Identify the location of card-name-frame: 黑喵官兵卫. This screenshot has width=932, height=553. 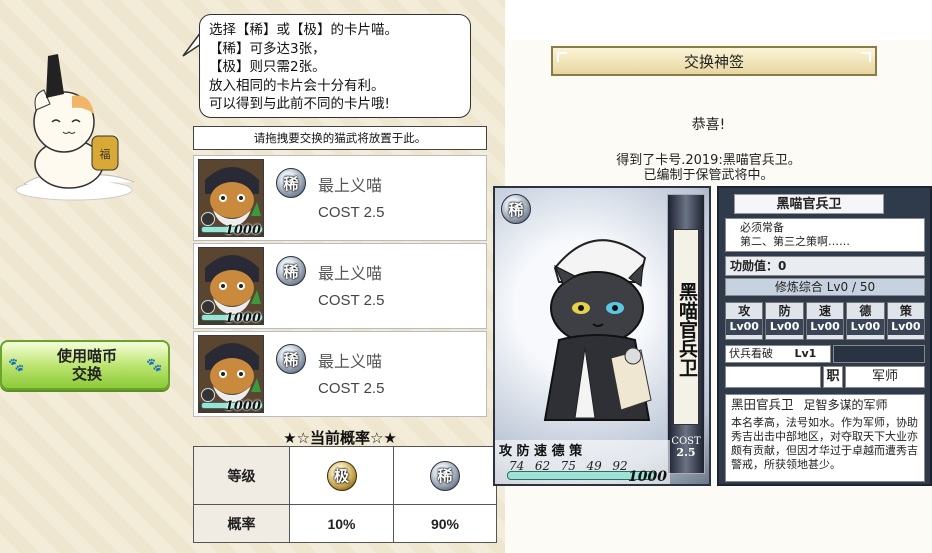
(686, 327).